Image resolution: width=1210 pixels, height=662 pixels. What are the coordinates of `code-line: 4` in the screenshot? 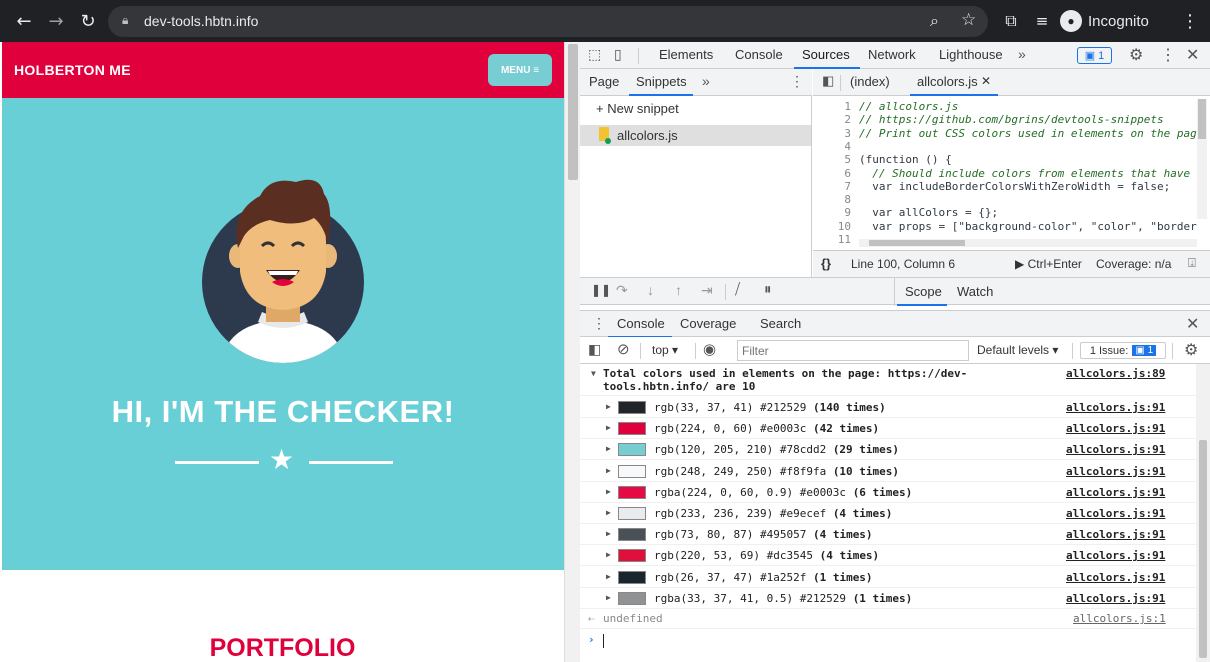 It's located at (1011, 146).